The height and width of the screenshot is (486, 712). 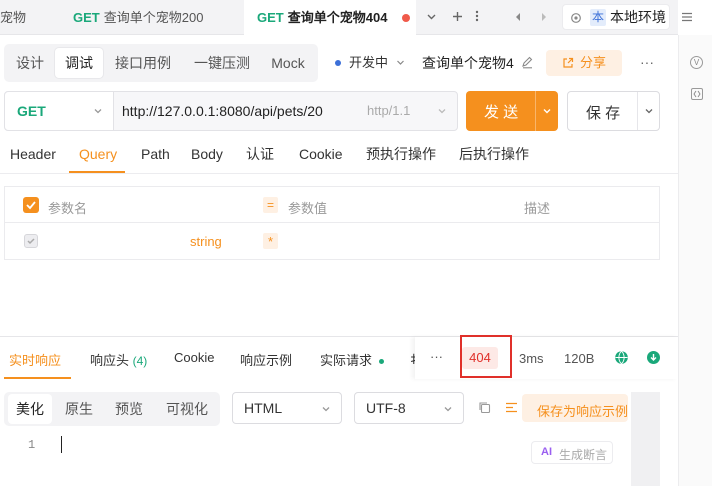 What do you see at coordinates (30, 63) in the screenshot?
I see `mode-design: 设计` at bounding box center [30, 63].